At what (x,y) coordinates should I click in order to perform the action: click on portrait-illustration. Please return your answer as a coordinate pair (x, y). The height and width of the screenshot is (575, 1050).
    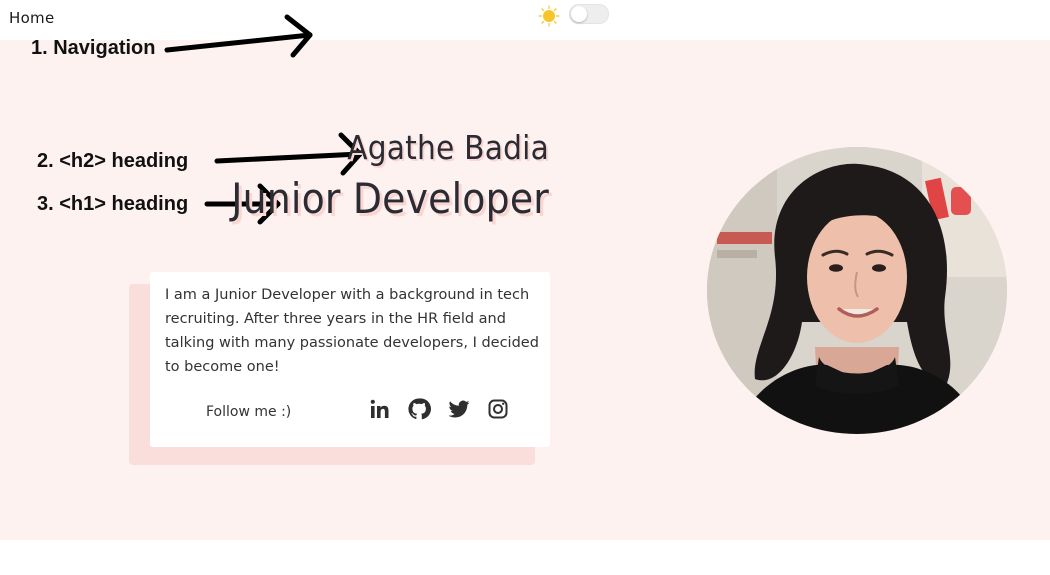
    Looking at the image, I should click on (857, 290).